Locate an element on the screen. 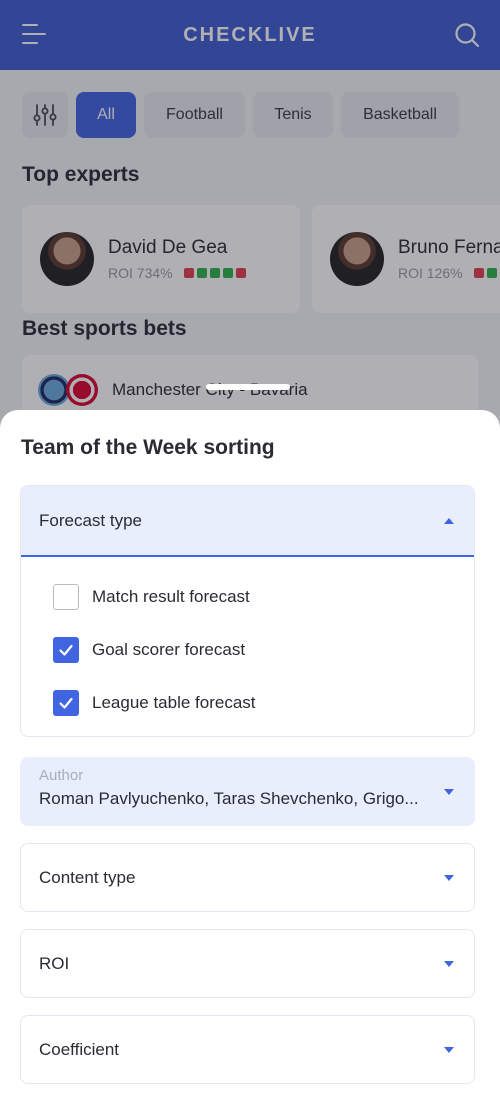 This screenshot has width=500, height=1100. option-match-result: Match result forecast is located at coordinates (151, 597).